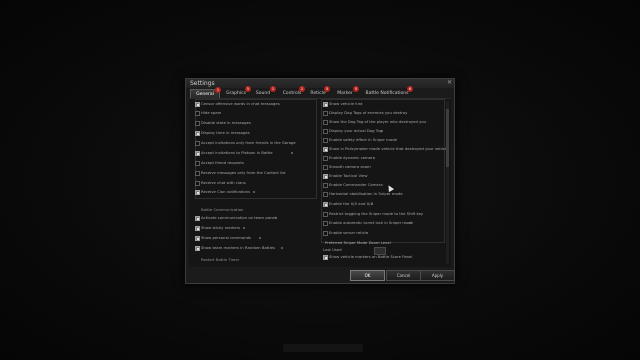 The image size is (640, 360). What do you see at coordinates (387, 139) in the screenshot?
I see `right-option-row: Enable safety effect in Sniper mode` at bounding box center [387, 139].